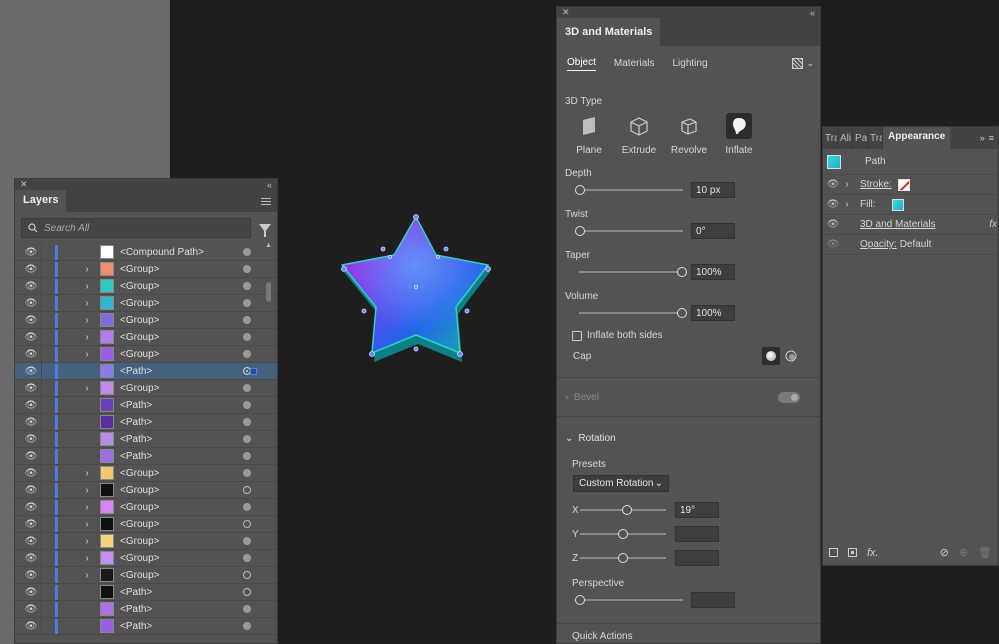  I want to click on subtab-materials: Materials, so click(634, 64).